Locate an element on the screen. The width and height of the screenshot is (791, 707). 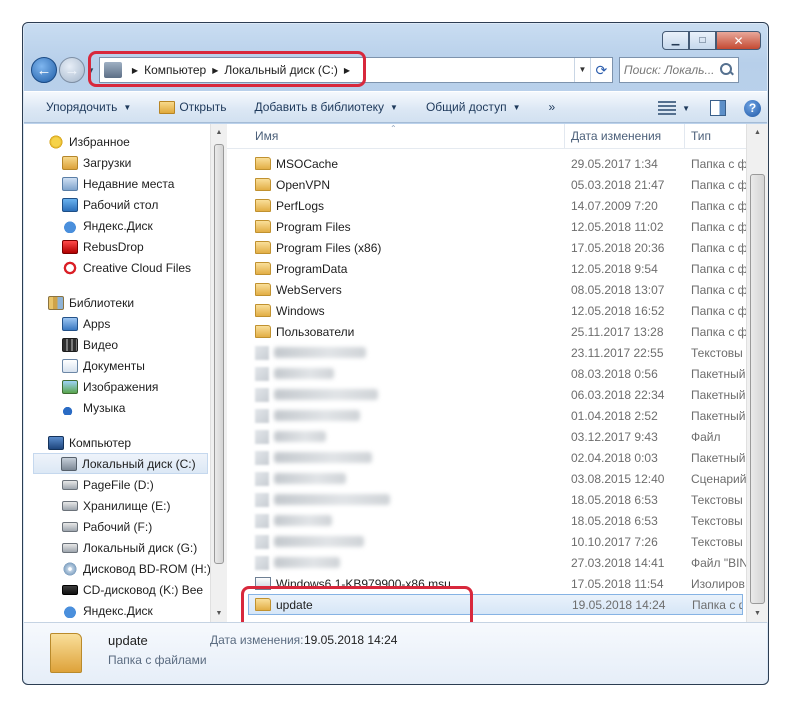
libraries-header: Библиотеки is located at coordinates (117, 302).